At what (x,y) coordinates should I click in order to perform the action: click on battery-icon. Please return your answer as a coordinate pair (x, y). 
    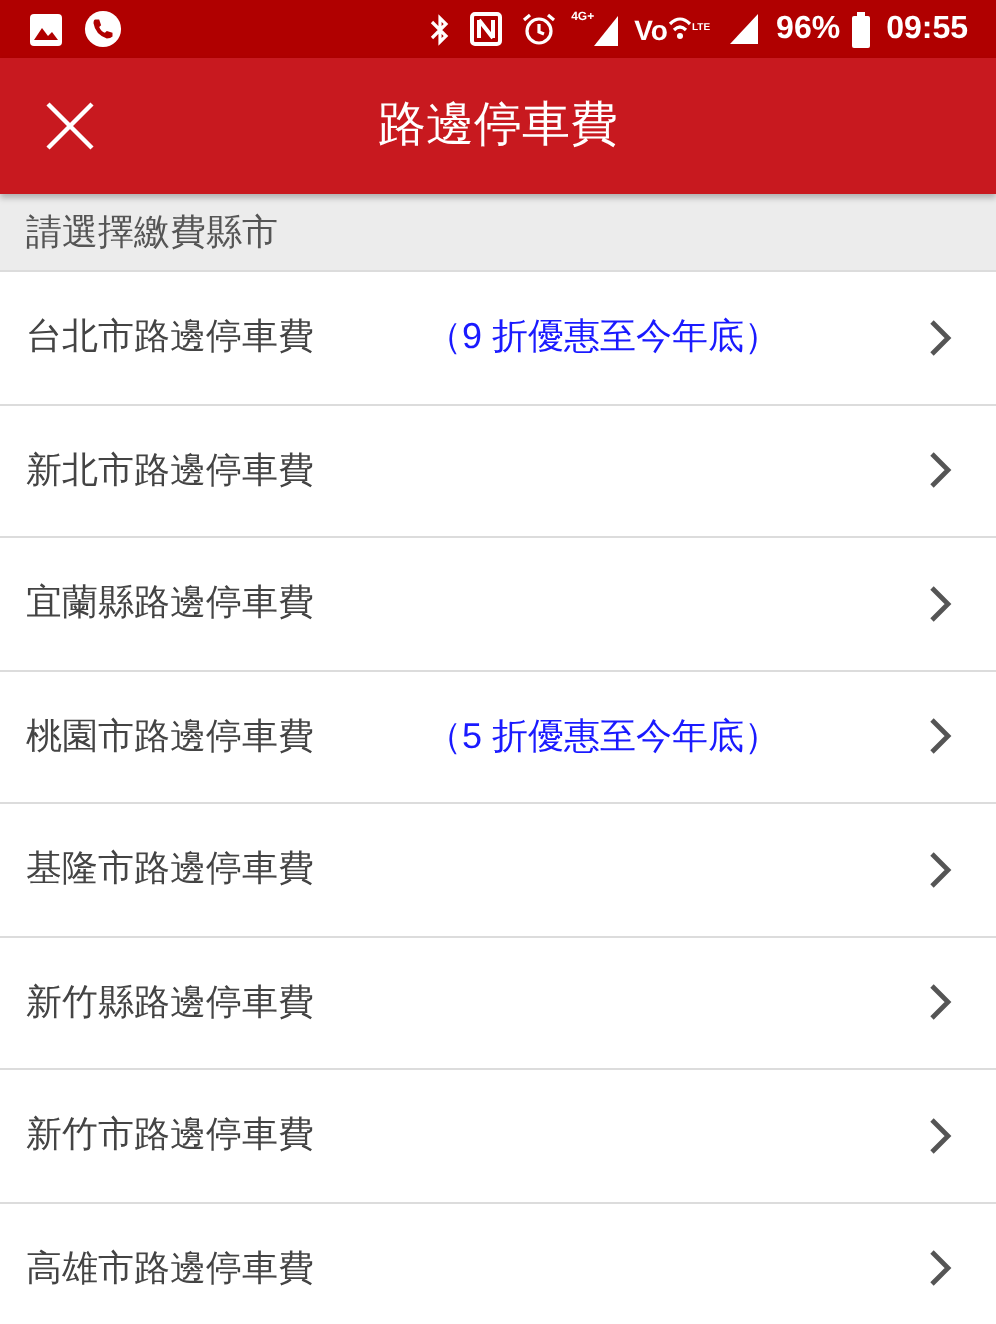
    Looking at the image, I should click on (861, 29).